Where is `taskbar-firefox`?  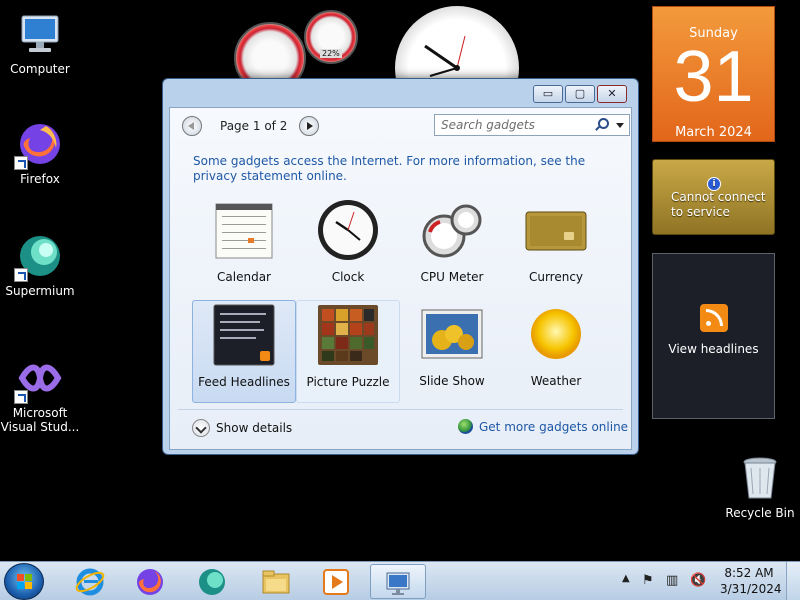
taskbar-firefox is located at coordinates (150, 581).